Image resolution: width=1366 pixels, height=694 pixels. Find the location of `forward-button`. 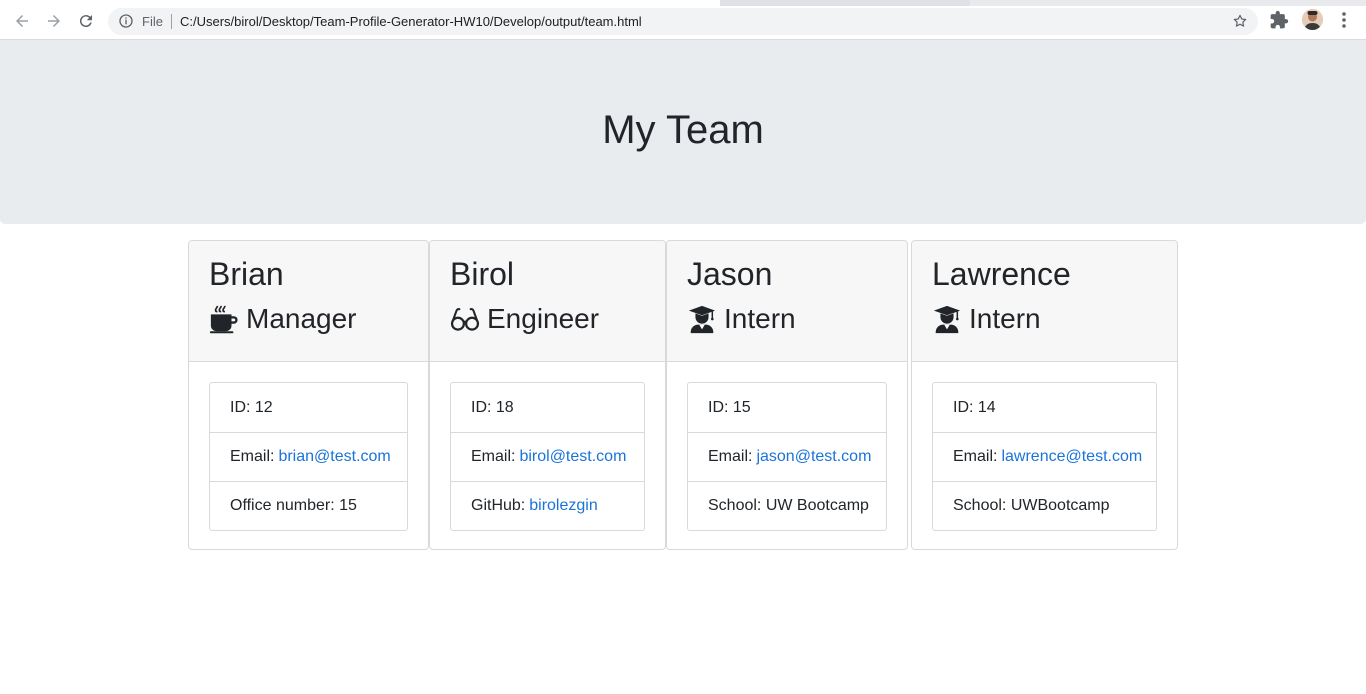

forward-button is located at coordinates (54, 21).